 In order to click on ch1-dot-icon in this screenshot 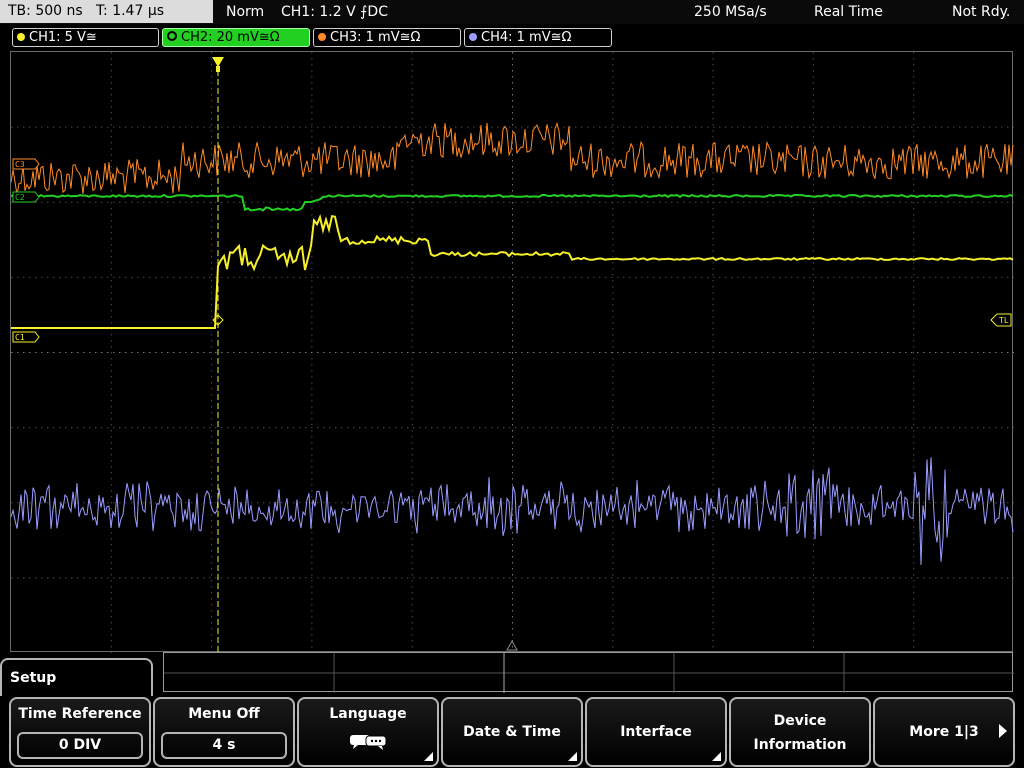, I will do `click(21, 37)`.